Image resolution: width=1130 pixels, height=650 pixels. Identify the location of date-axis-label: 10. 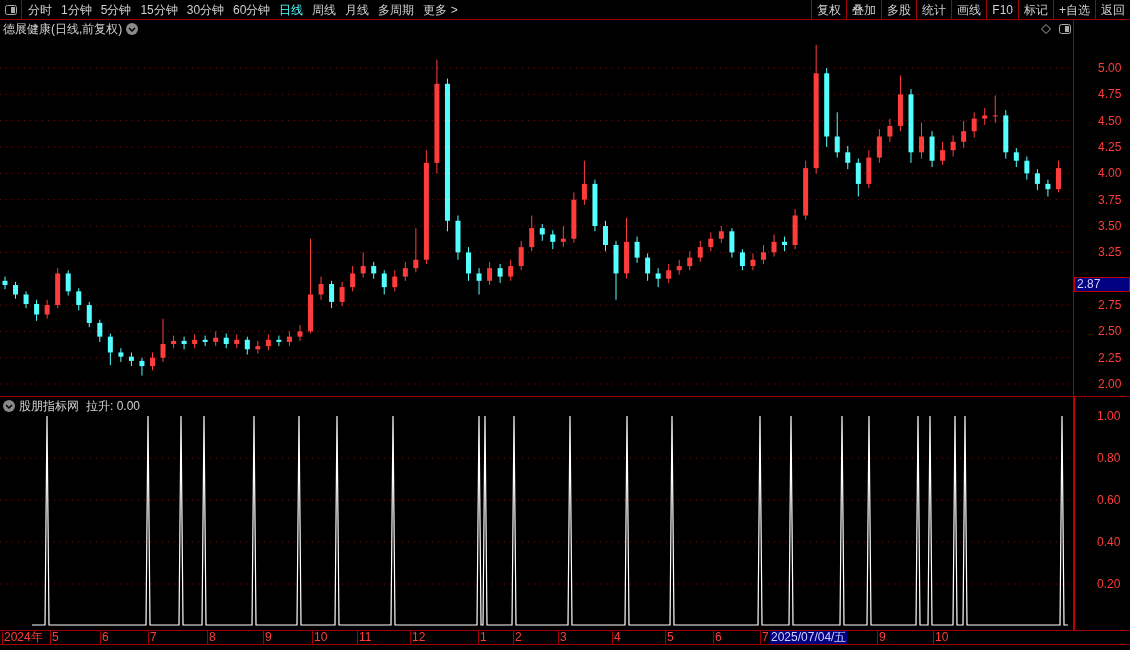
(941, 637).